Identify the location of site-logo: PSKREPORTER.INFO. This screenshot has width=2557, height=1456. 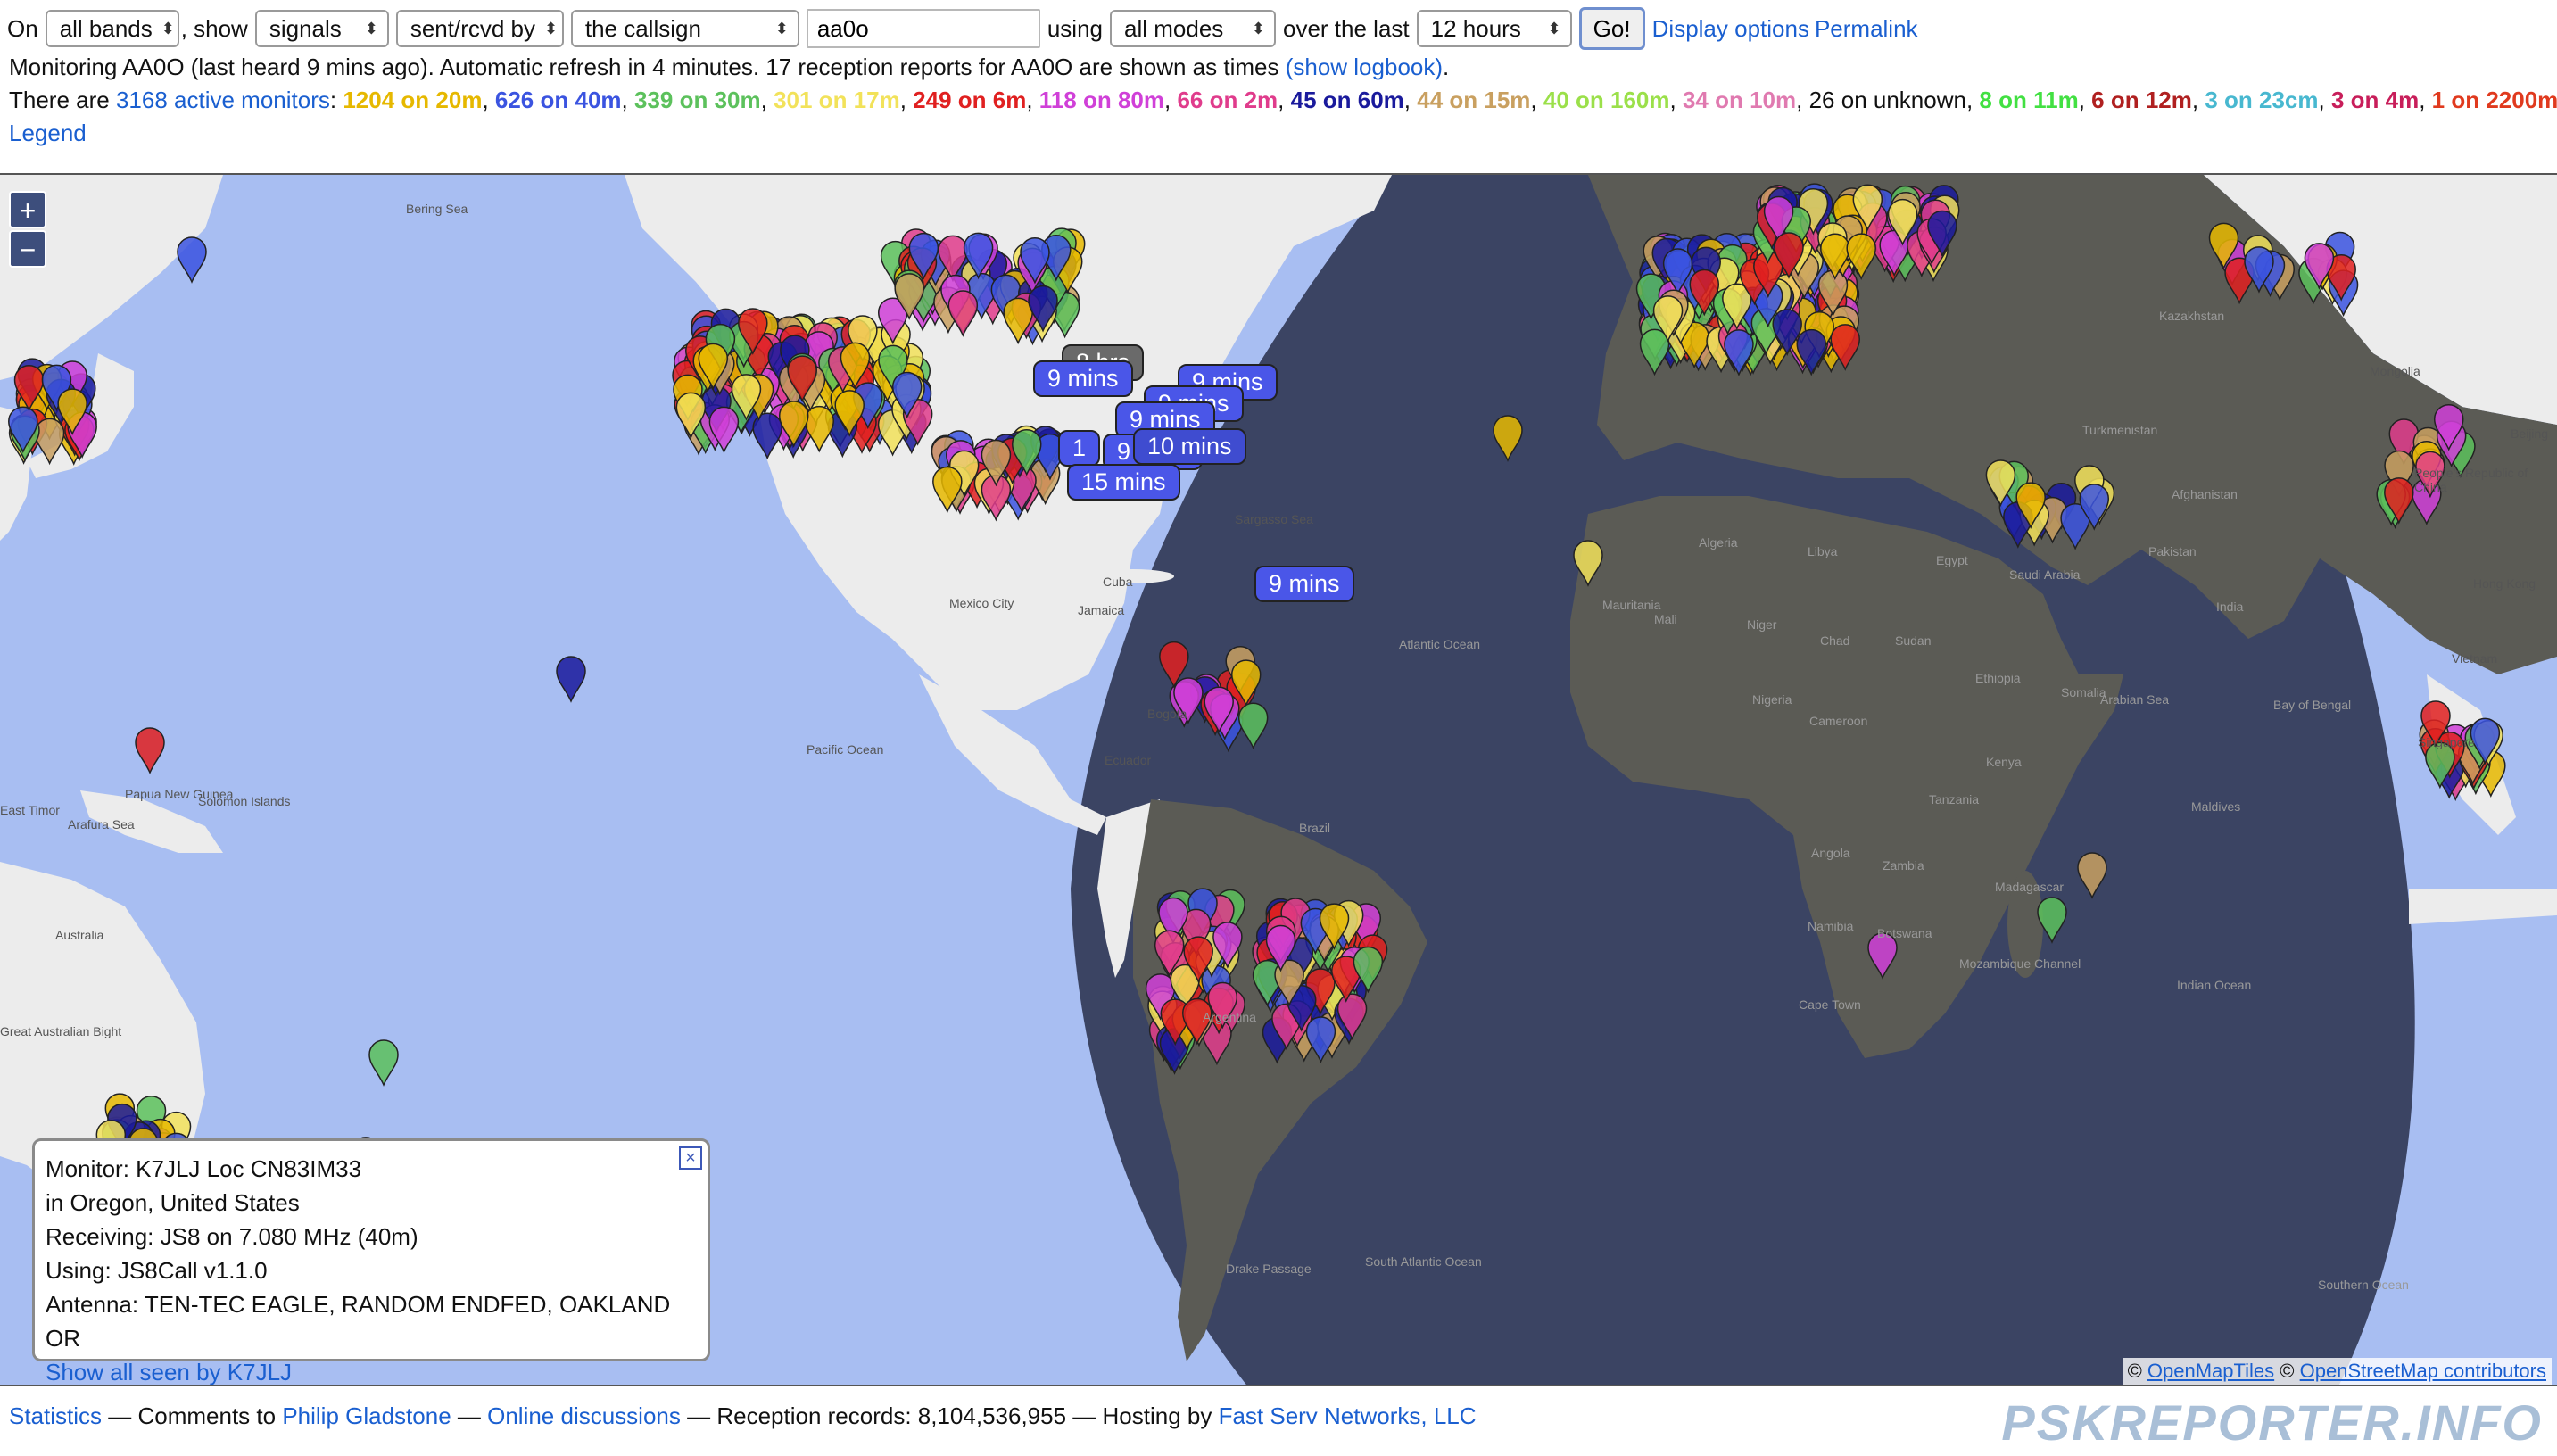
(2272, 1422).